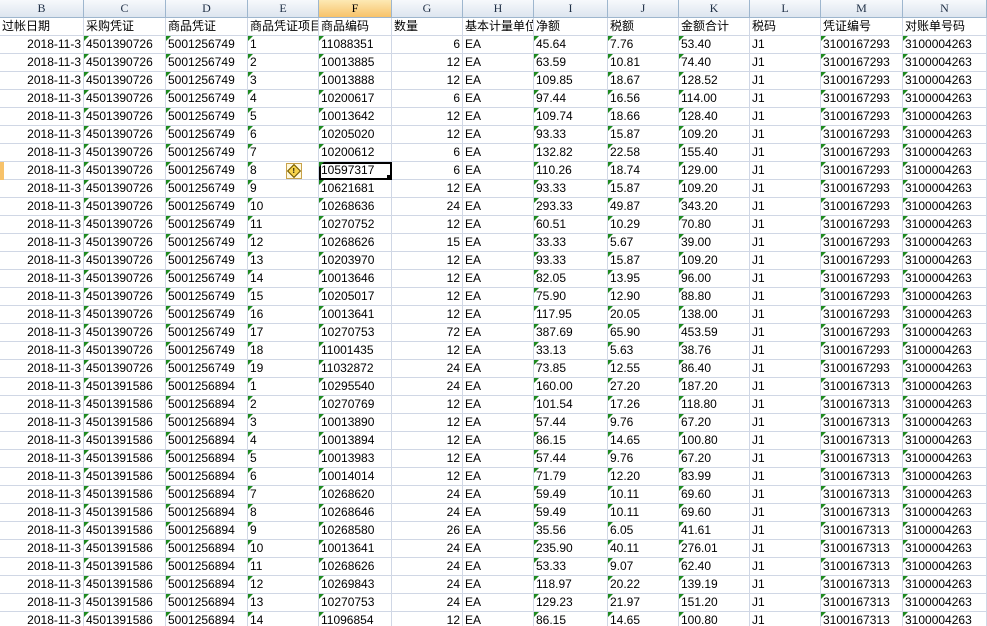 The width and height of the screenshot is (987, 626). What do you see at coordinates (207, 9) in the screenshot?
I see `column-header-d: D` at bounding box center [207, 9].